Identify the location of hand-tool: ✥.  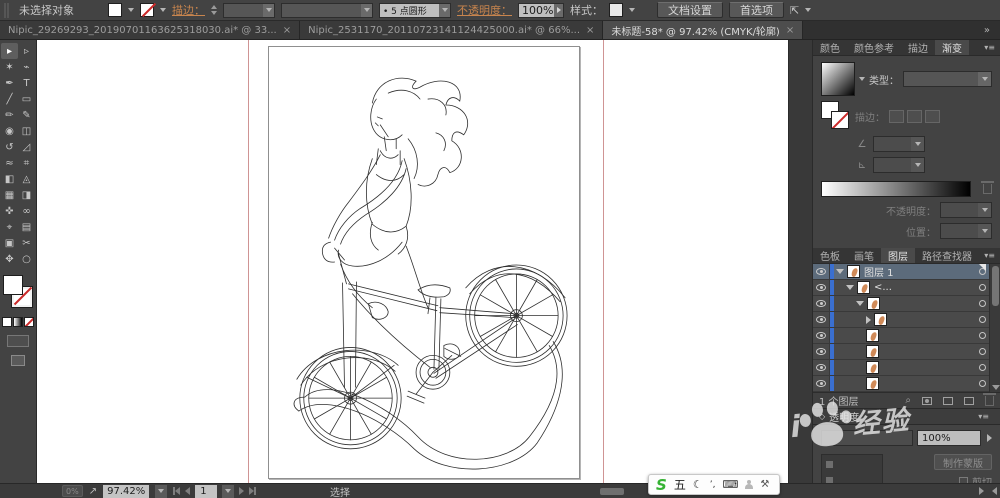
(9, 259).